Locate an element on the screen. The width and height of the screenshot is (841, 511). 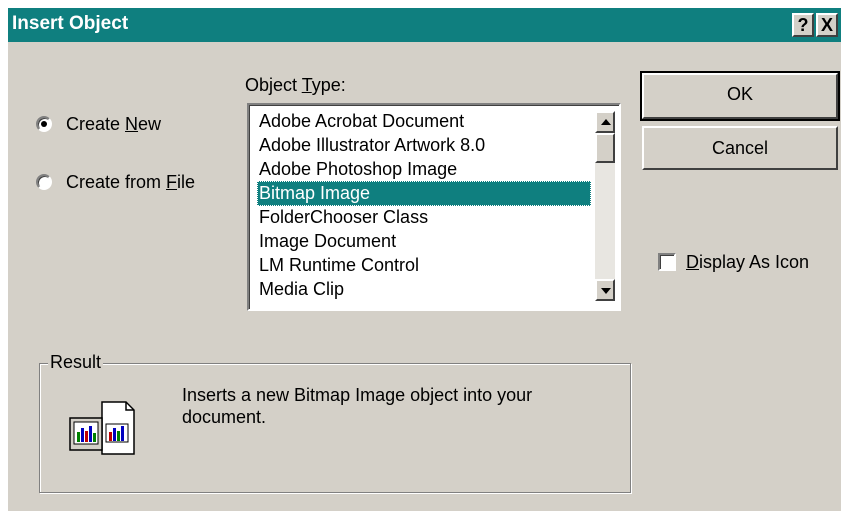
help-button: ? is located at coordinates (803, 25).